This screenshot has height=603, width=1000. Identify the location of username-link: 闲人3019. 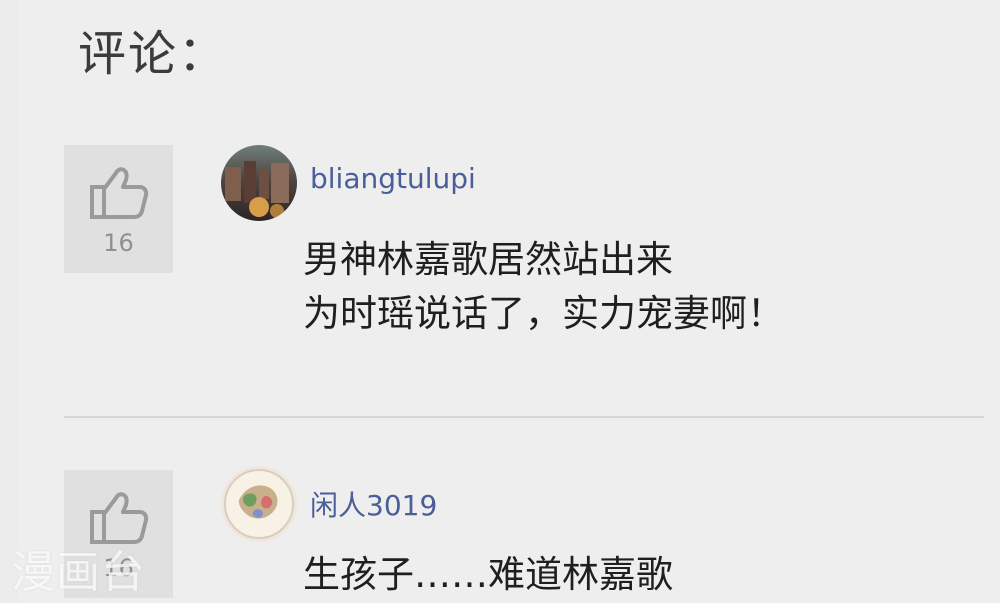
(373, 504).